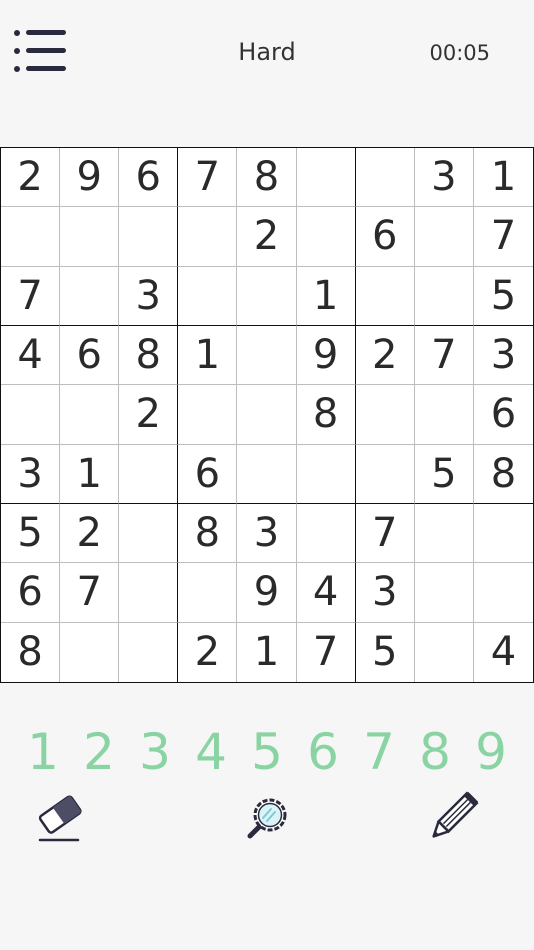 This screenshot has width=534, height=950. What do you see at coordinates (43, 752) in the screenshot?
I see `number-key-1: 1` at bounding box center [43, 752].